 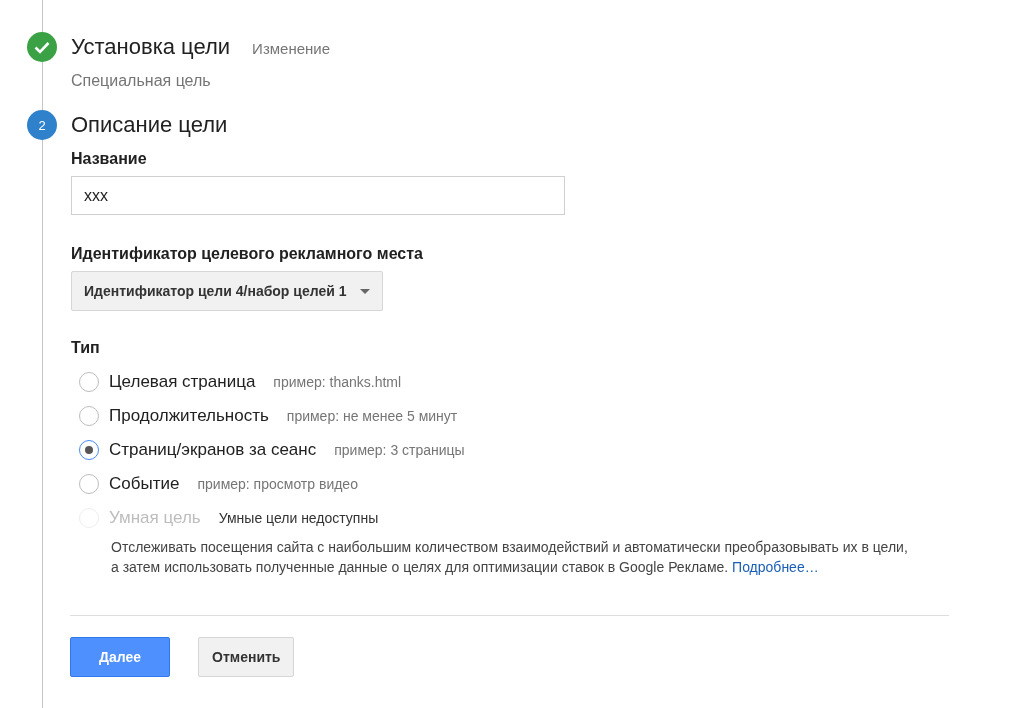 I want to click on edit-link: Изменение, so click(x=291, y=48).